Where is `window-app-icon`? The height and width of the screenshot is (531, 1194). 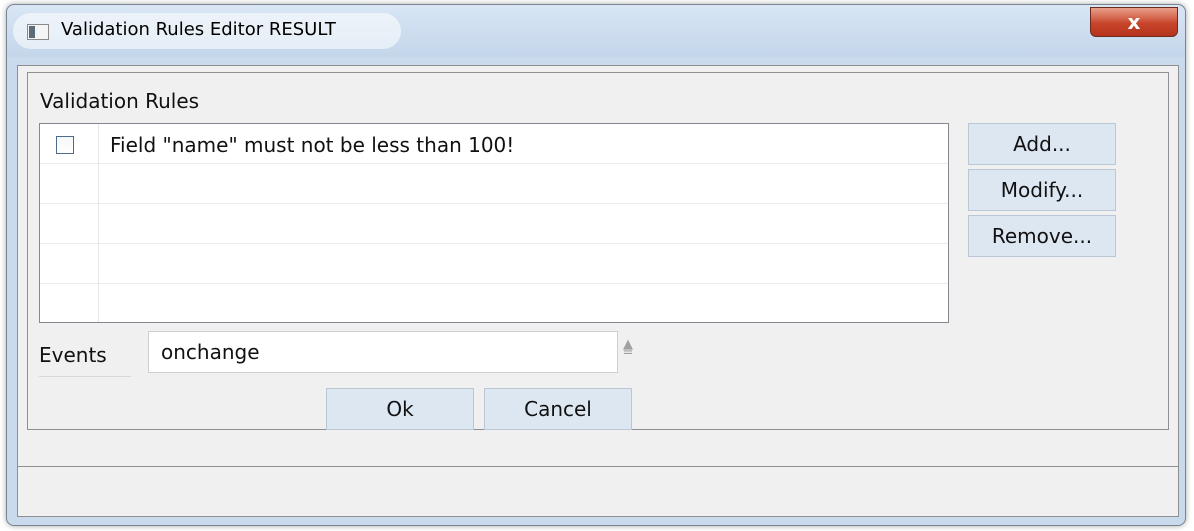 window-app-icon is located at coordinates (38, 32).